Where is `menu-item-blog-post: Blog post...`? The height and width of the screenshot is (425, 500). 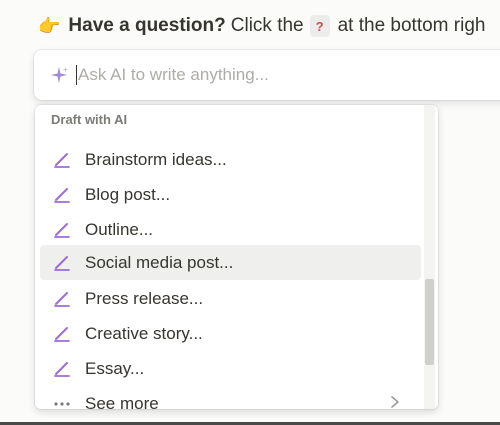 menu-item-blog-post: Blog post... is located at coordinates (230, 194).